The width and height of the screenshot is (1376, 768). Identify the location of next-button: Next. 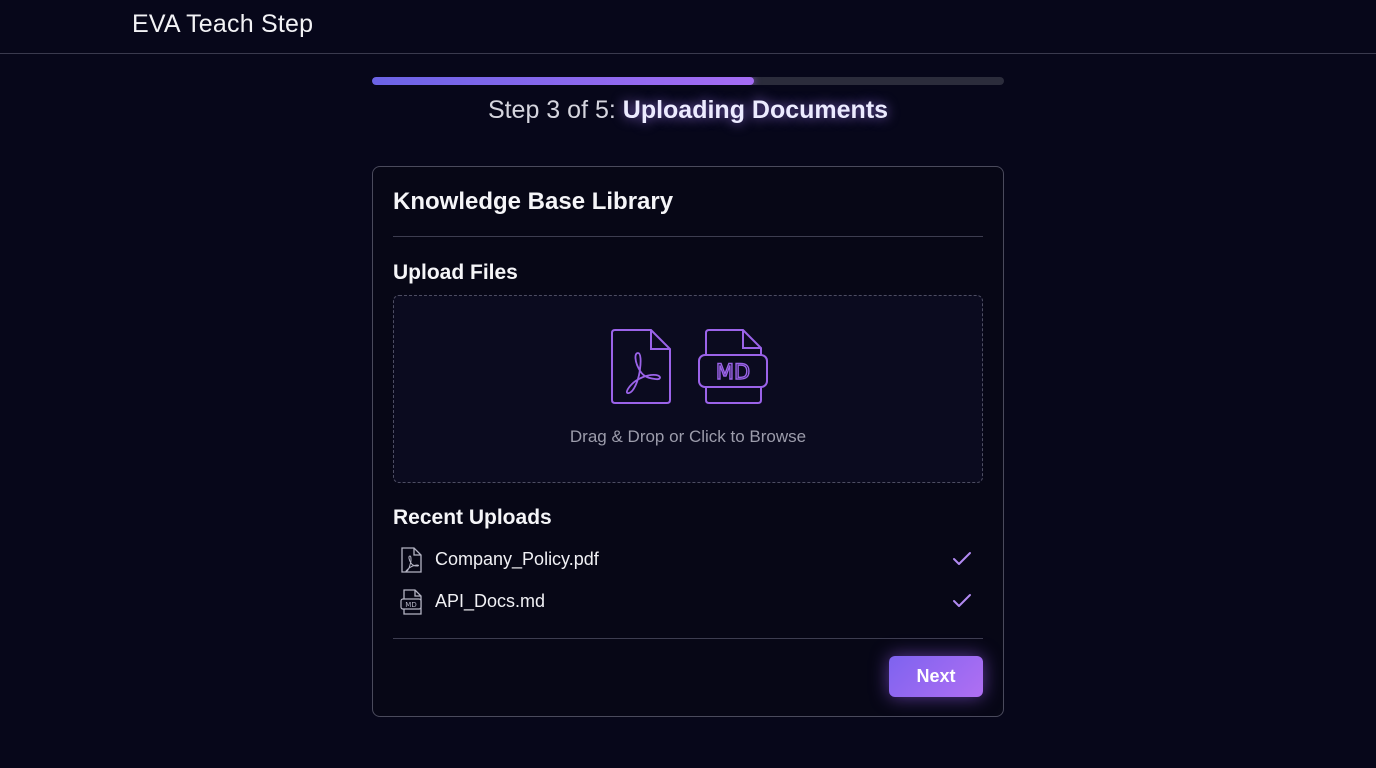
(936, 676).